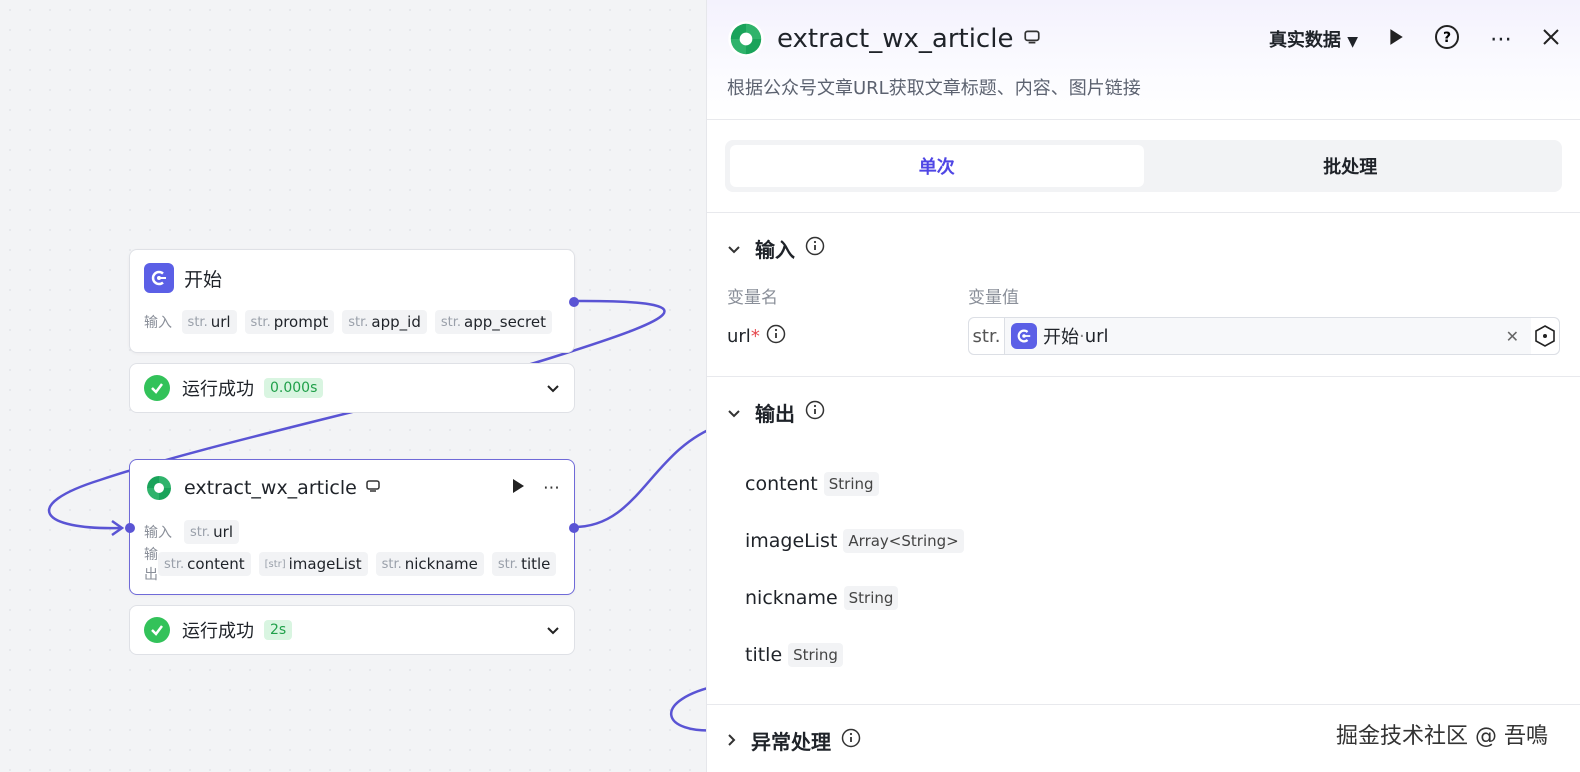  What do you see at coordinates (1442, 736) in the screenshot?
I see `watermark: 掘金技术社区 @ 吾鳴` at bounding box center [1442, 736].